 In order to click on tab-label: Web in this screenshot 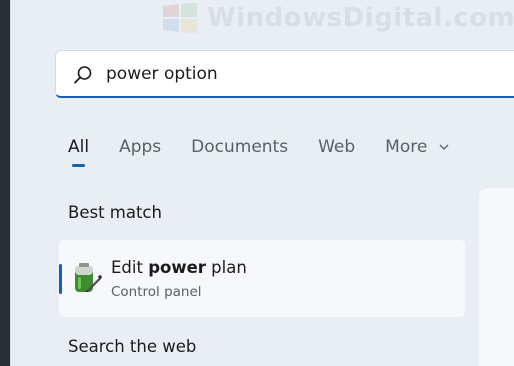, I will do `click(337, 147)`.